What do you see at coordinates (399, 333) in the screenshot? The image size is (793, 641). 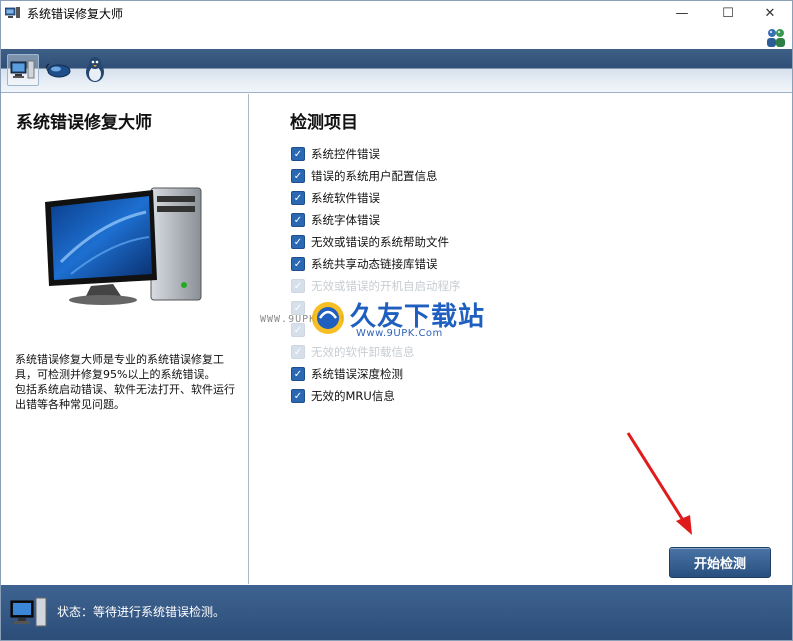 I see `watermark-url: Www.9UPK.Com` at bounding box center [399, 333].